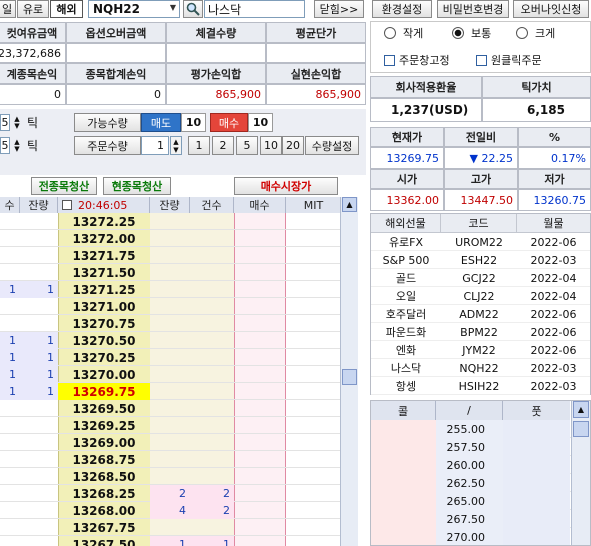 The height and width of the screenshot is (546, 591). What do you see at coordinates (104, 476) in the screenshot?
I see `price-cell: 13268.50` at bounding box center [104, 476].